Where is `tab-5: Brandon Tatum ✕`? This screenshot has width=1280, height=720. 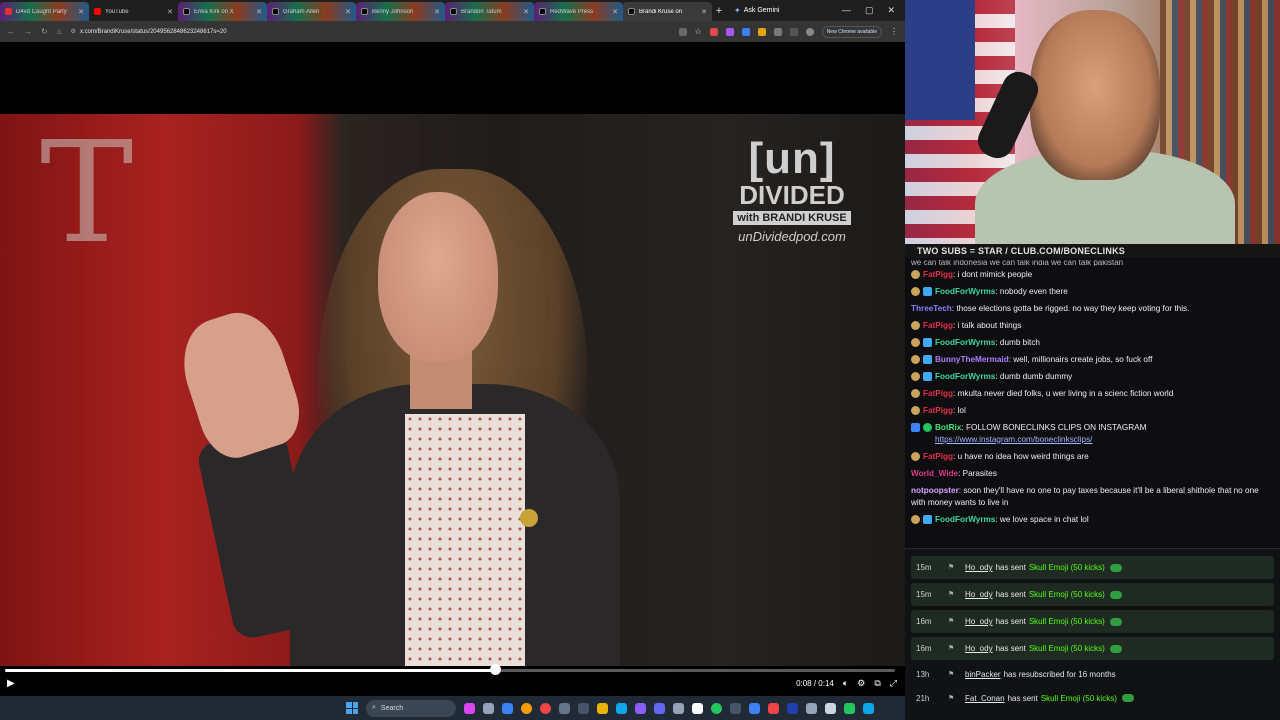 tab-5: Brandon Tatum ✕ is located at coordinates (489, 11).